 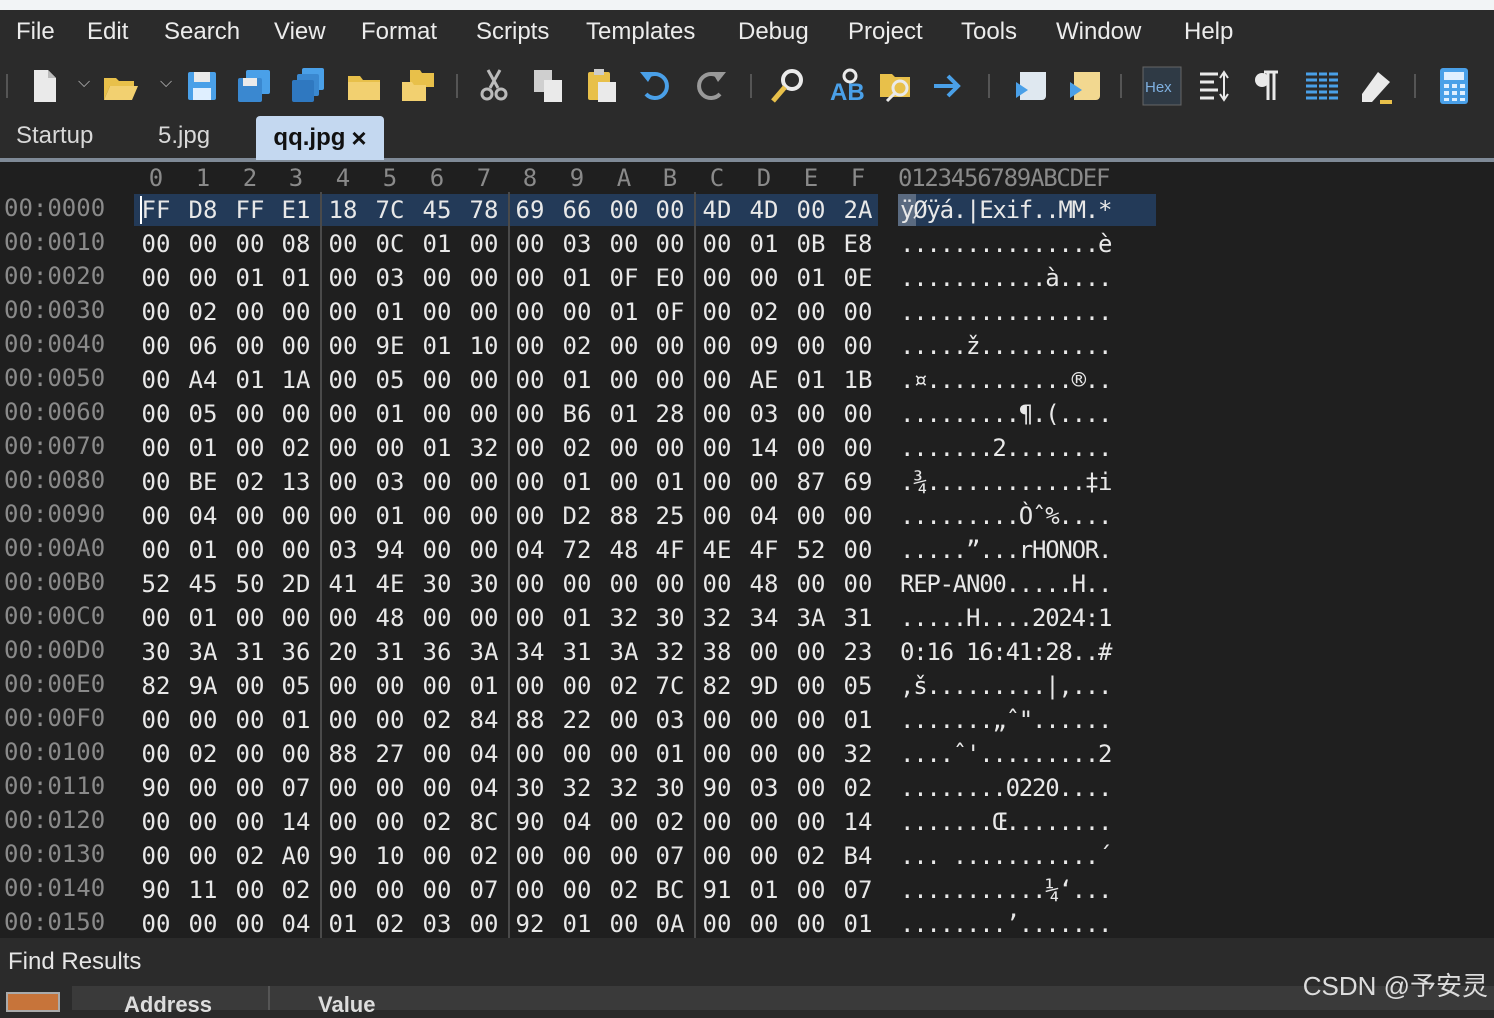 I want to click on hex-byte: 0E, so click(x=858, y=278).